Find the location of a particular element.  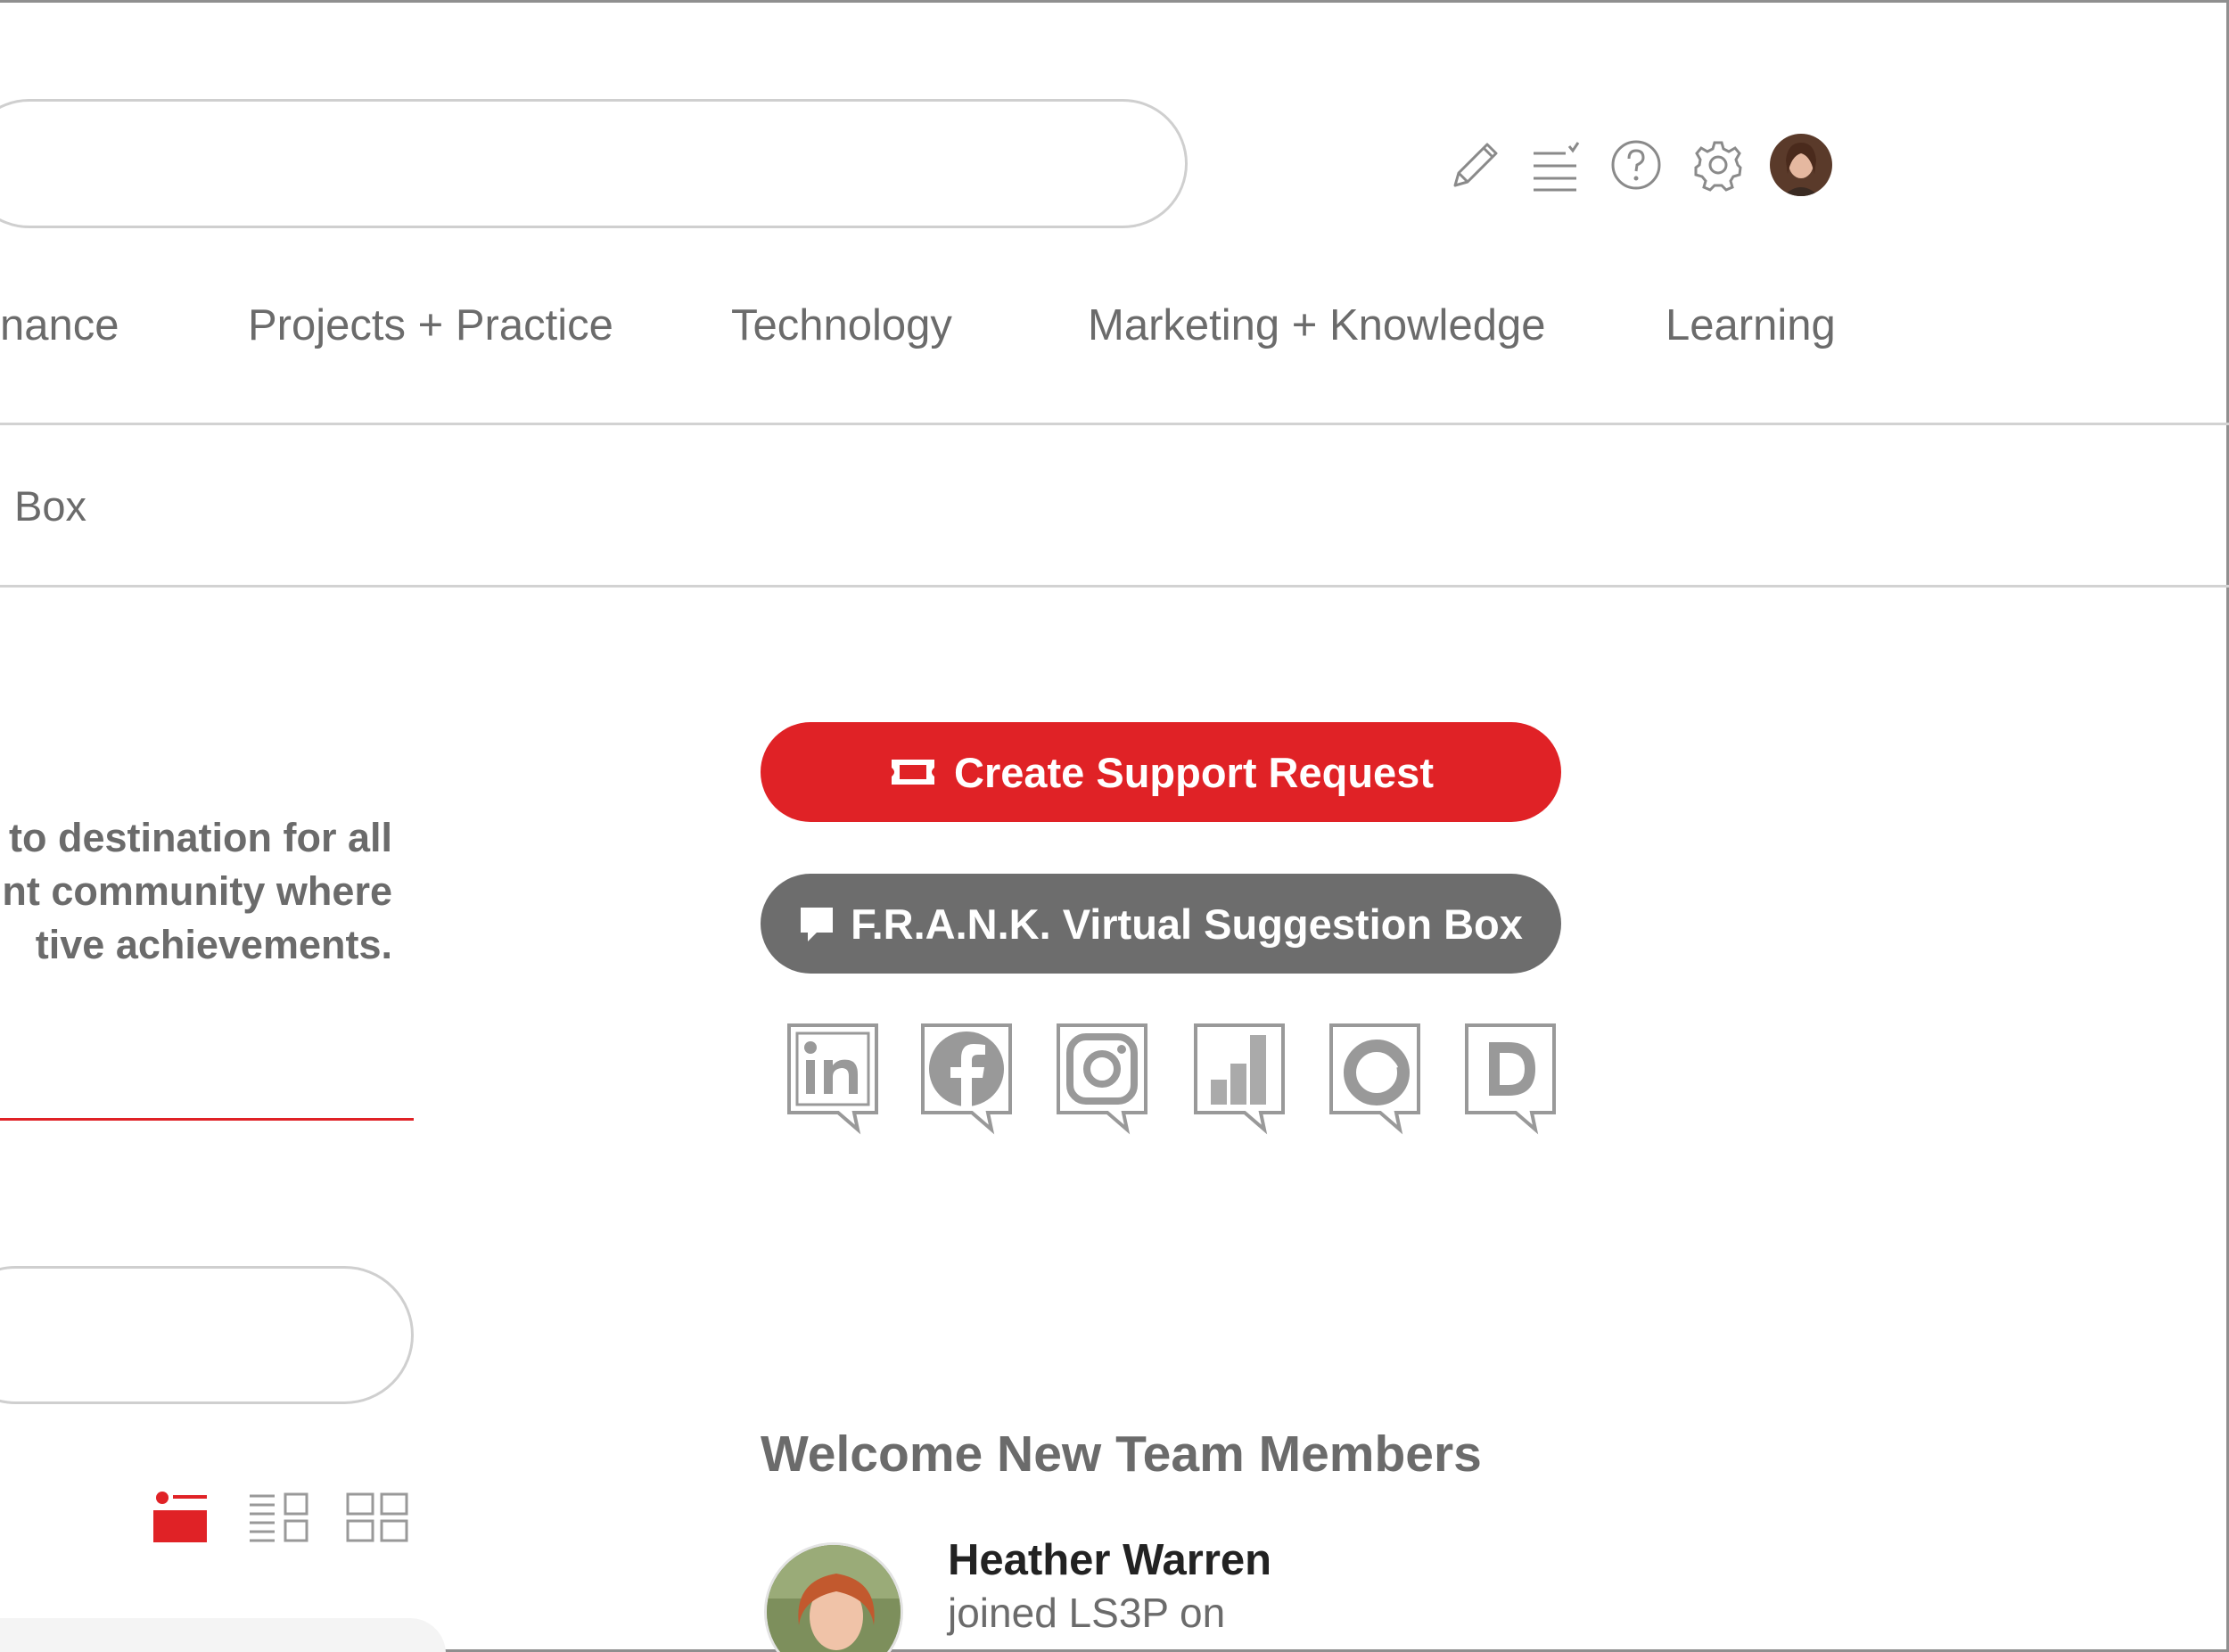

speech-bubble-icon is located at coordinates (817, 924).